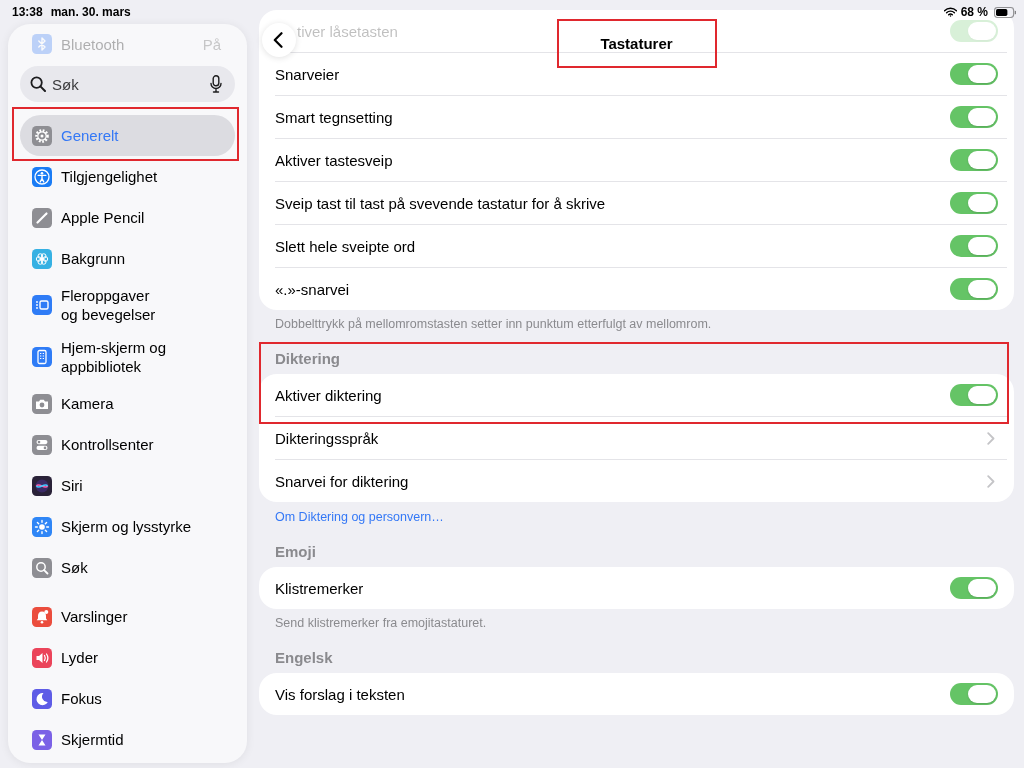 The image size is (1024, 768). Describe the element at coordinates (308, 74) in the screenshot. I see `setting-label: Snarveier` at that location.